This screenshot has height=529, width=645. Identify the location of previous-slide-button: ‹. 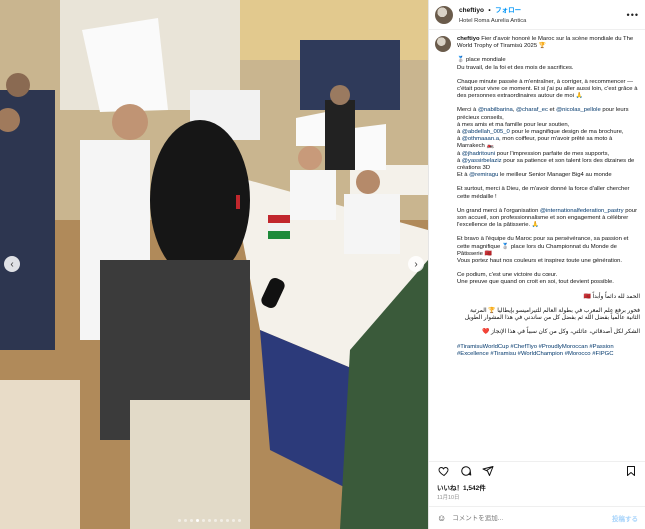
(12, 264).